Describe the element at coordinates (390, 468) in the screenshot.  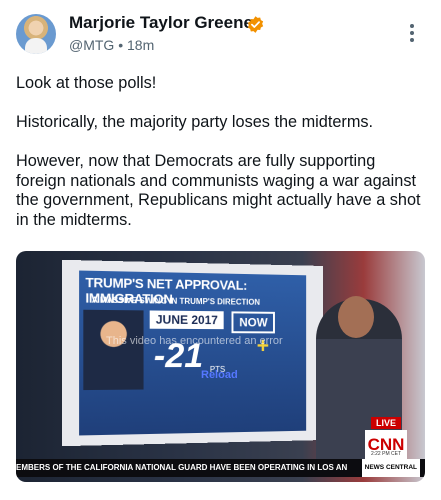
I see `ticker-tag: NEWS CENTRAL` at that location.